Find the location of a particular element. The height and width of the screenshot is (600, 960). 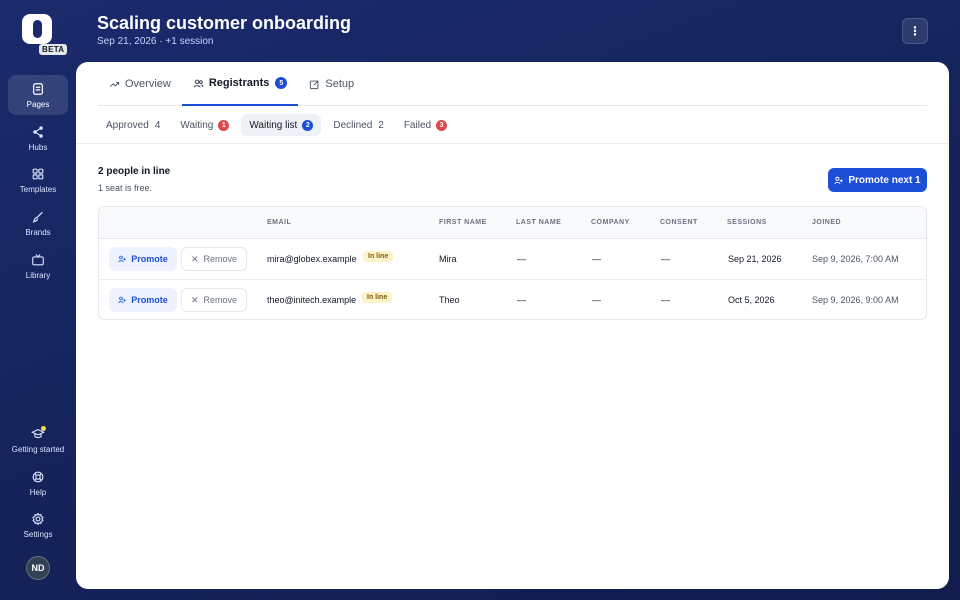

sidebar-item-brands: Brands is located at coordinates (38, 223).